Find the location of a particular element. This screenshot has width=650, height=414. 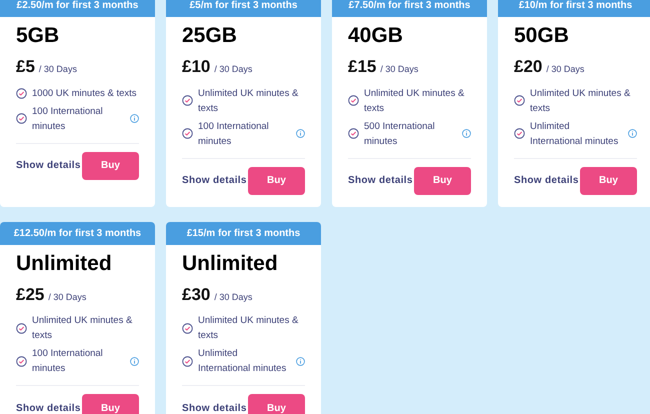

promo-banner: £5/m for first 3 months is located at coordinates (243, 8).